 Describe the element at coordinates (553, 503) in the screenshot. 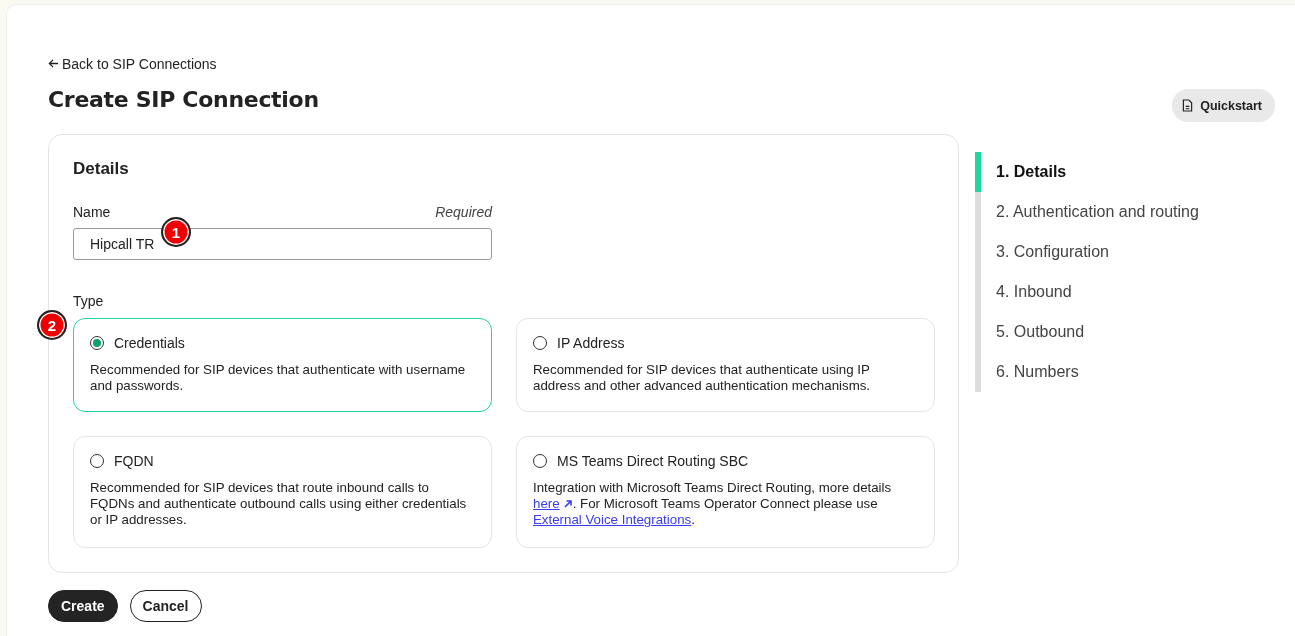

I see `link: here` at that location.